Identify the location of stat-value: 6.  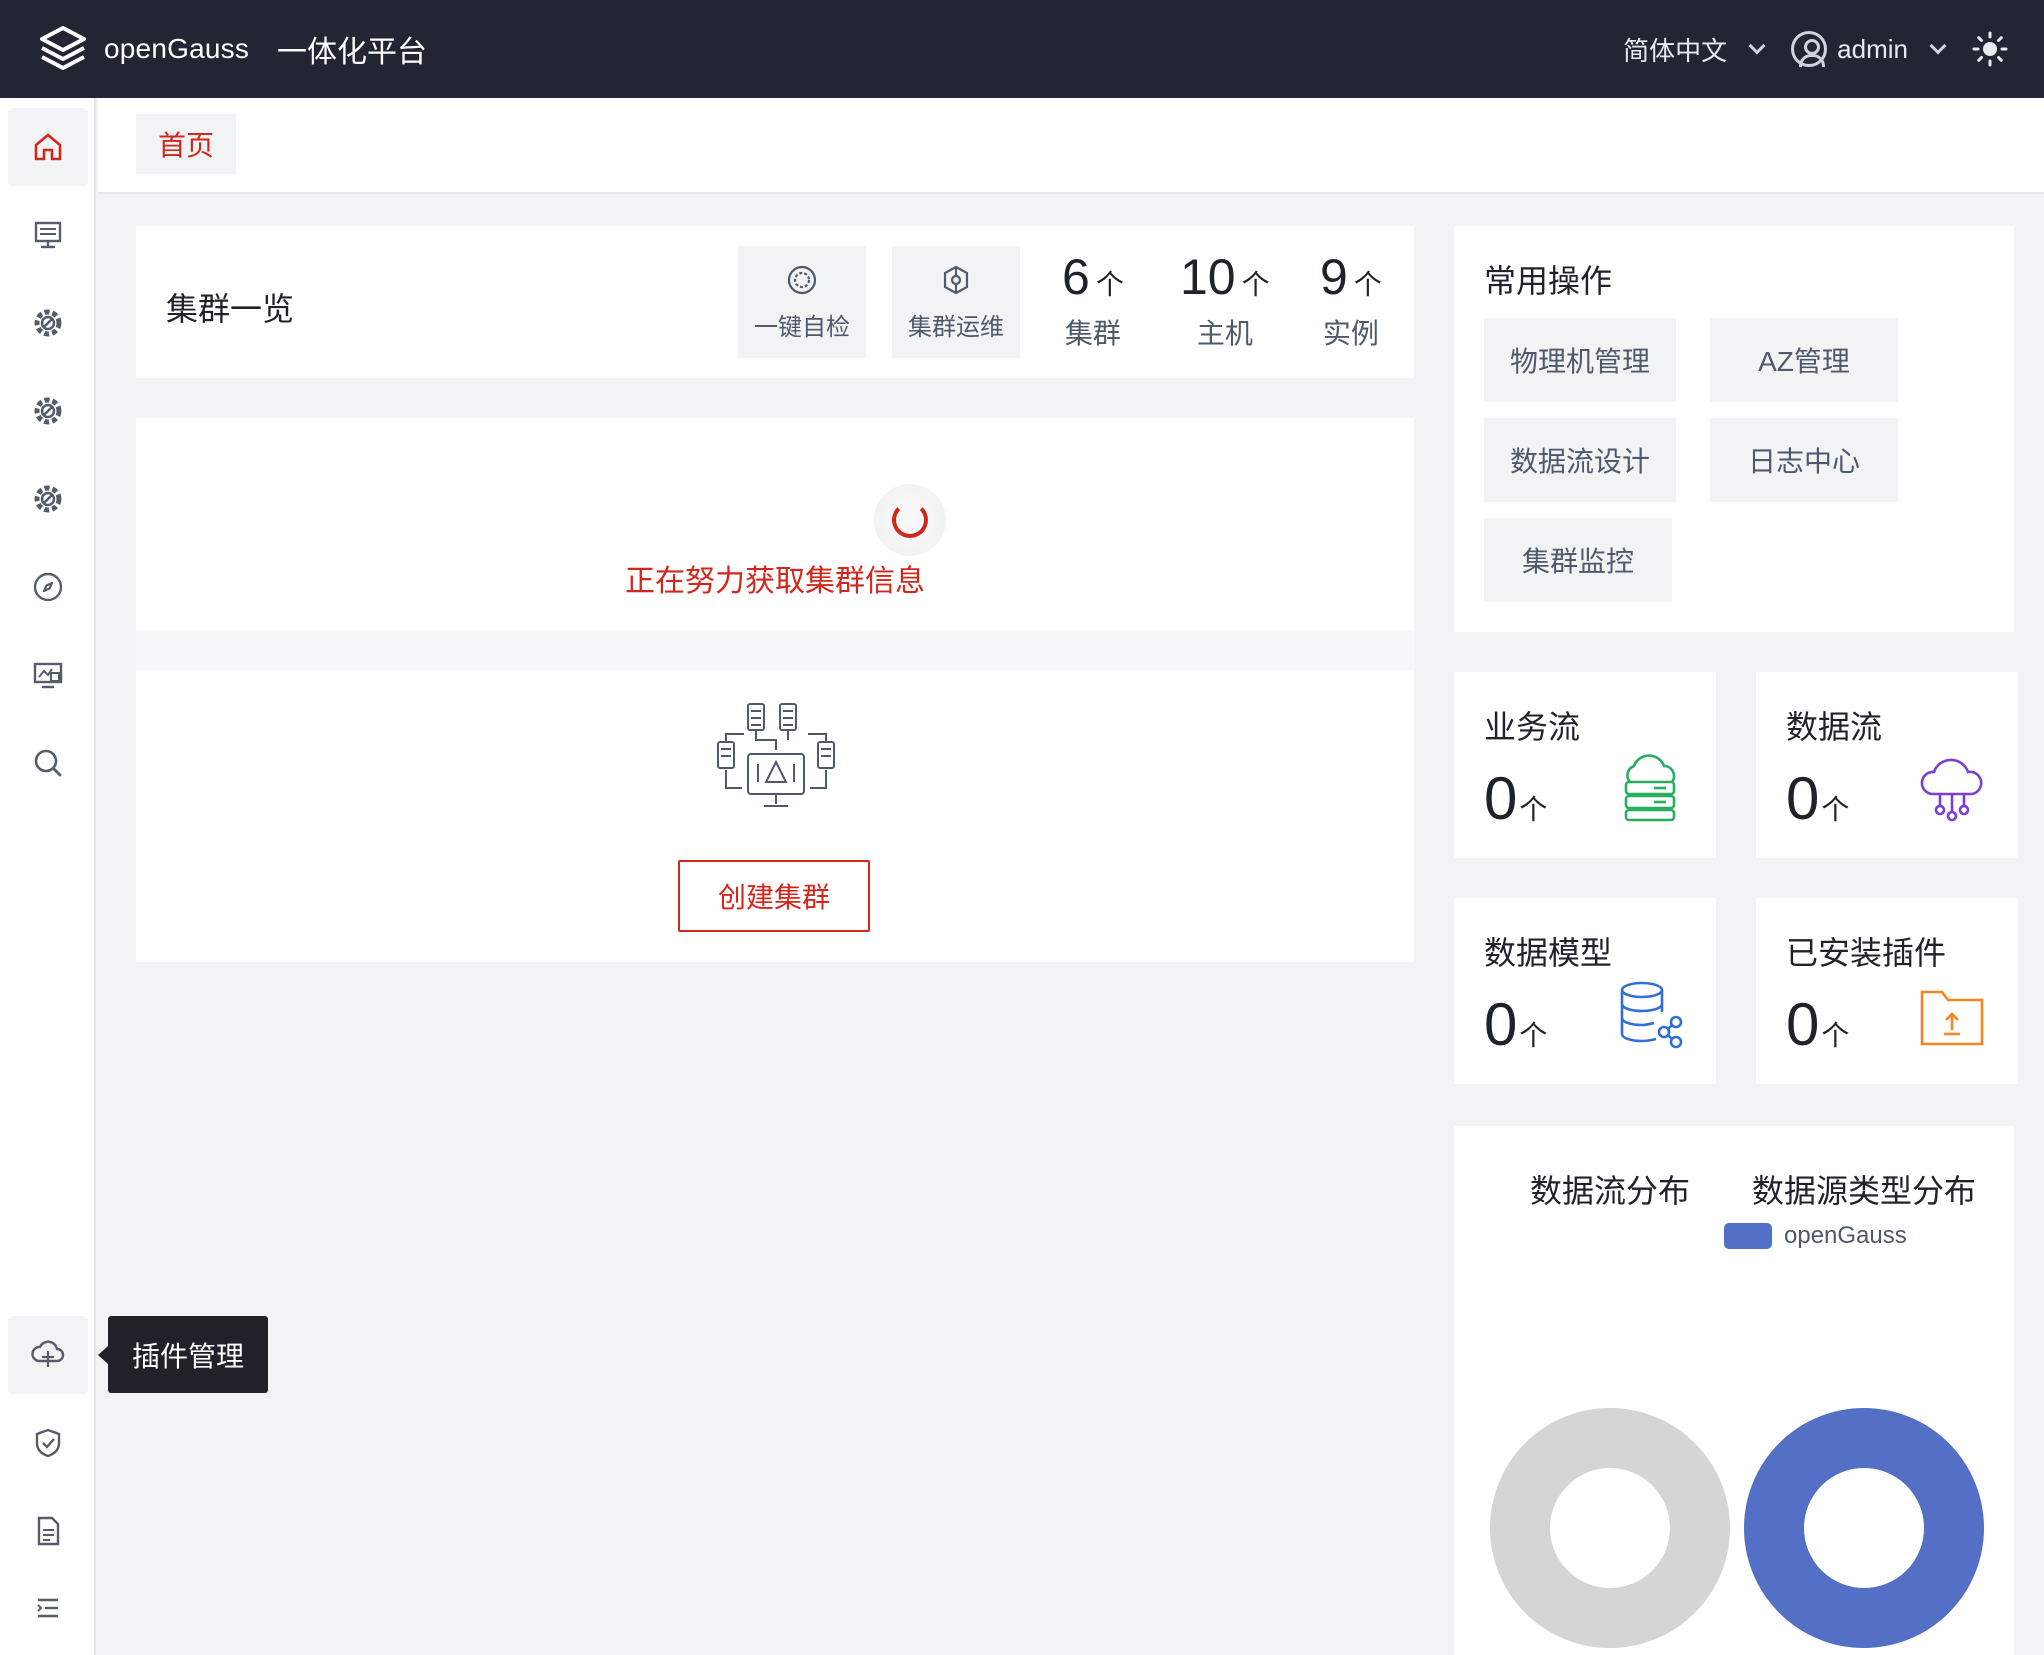
(1076, 277).